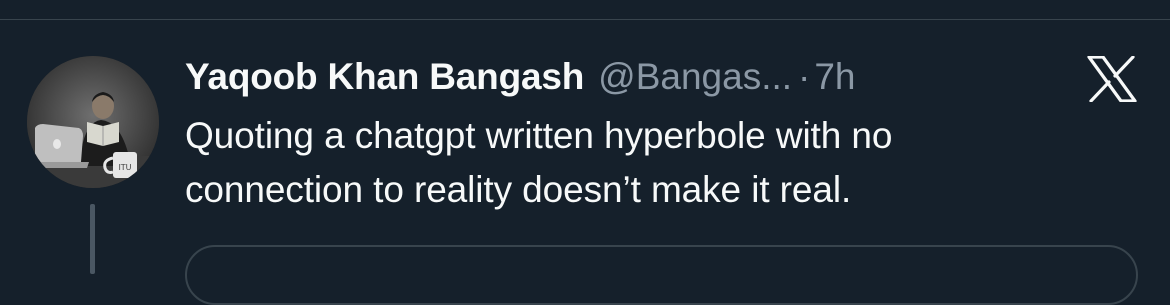  What do you see at coordinates (384, 77) in the screenshot?
I see `author-name: Yaqoob Khan Bangash` at bounding box center [384, 77].